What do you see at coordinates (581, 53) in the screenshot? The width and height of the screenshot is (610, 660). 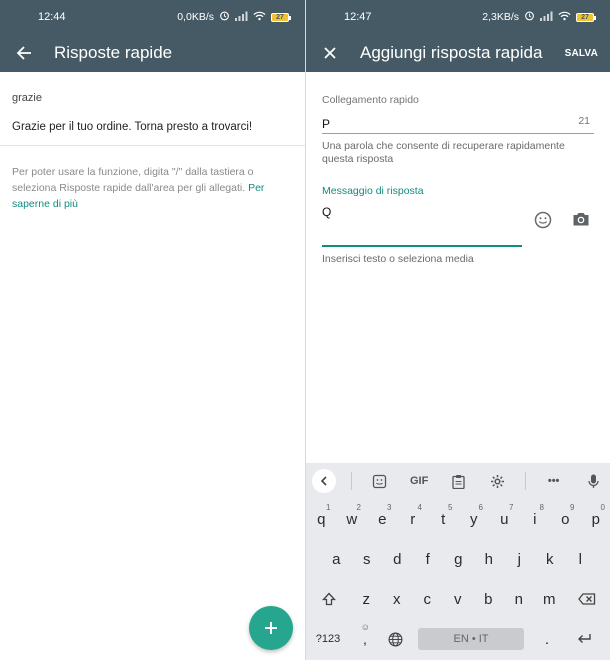 I see `save-button: SALVA` at bounding box center [581, 53].